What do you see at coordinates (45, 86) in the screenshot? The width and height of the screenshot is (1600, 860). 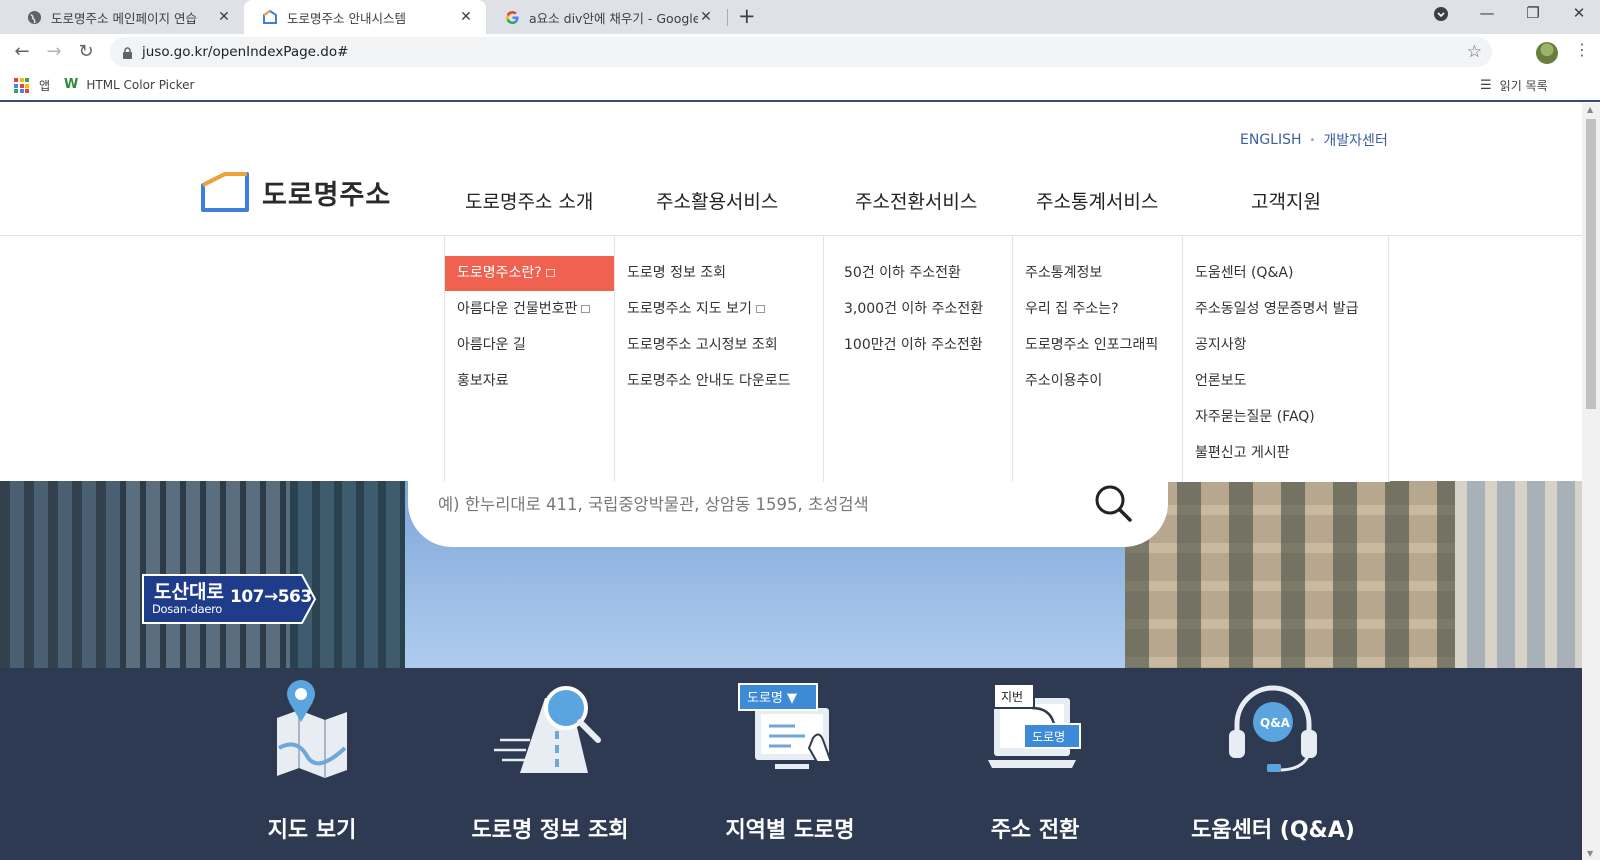 I see `bookmark-label: 앱` at bounding box center [45, 86].